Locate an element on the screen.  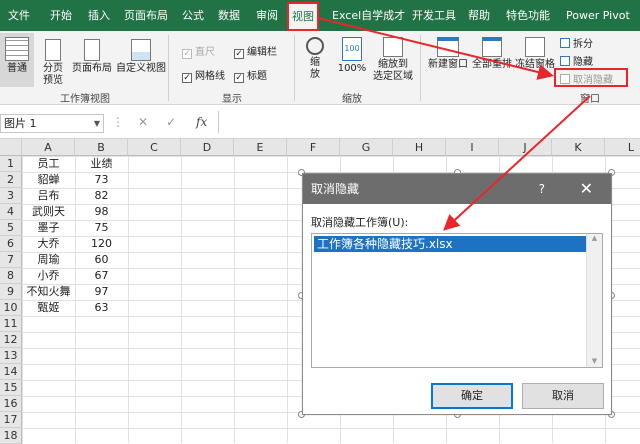
close-icon: ✕ is located at coordinates (586, 189).